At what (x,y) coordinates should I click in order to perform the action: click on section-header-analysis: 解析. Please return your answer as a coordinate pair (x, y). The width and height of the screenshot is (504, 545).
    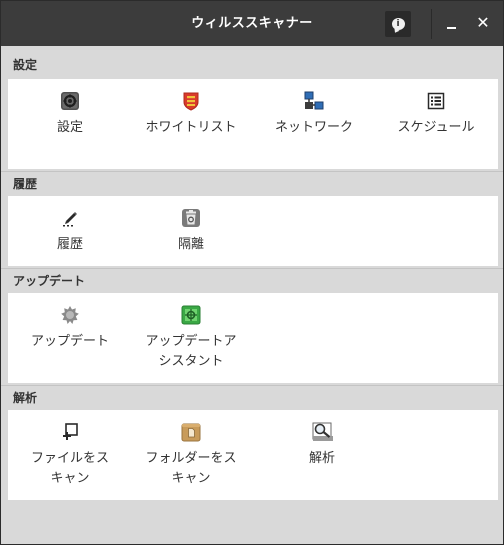
    Looking at the image, I should click on (25, 398).